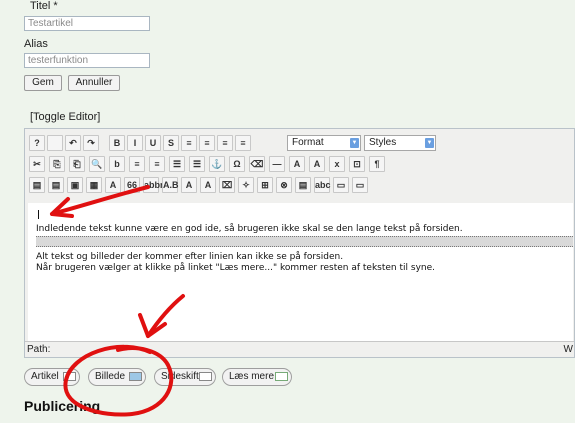 This screenshot has height=423, width=575. I want to click on publishing-heading: Publicering, so click(62, 406).